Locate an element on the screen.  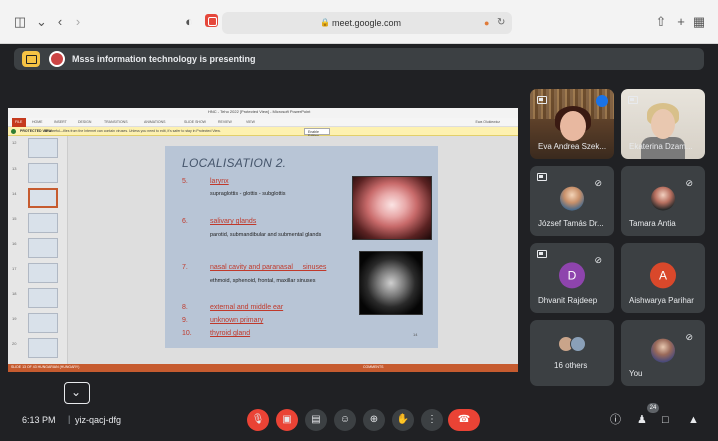
participant-name: Tamara Antia is located at coordinates (652, 223).